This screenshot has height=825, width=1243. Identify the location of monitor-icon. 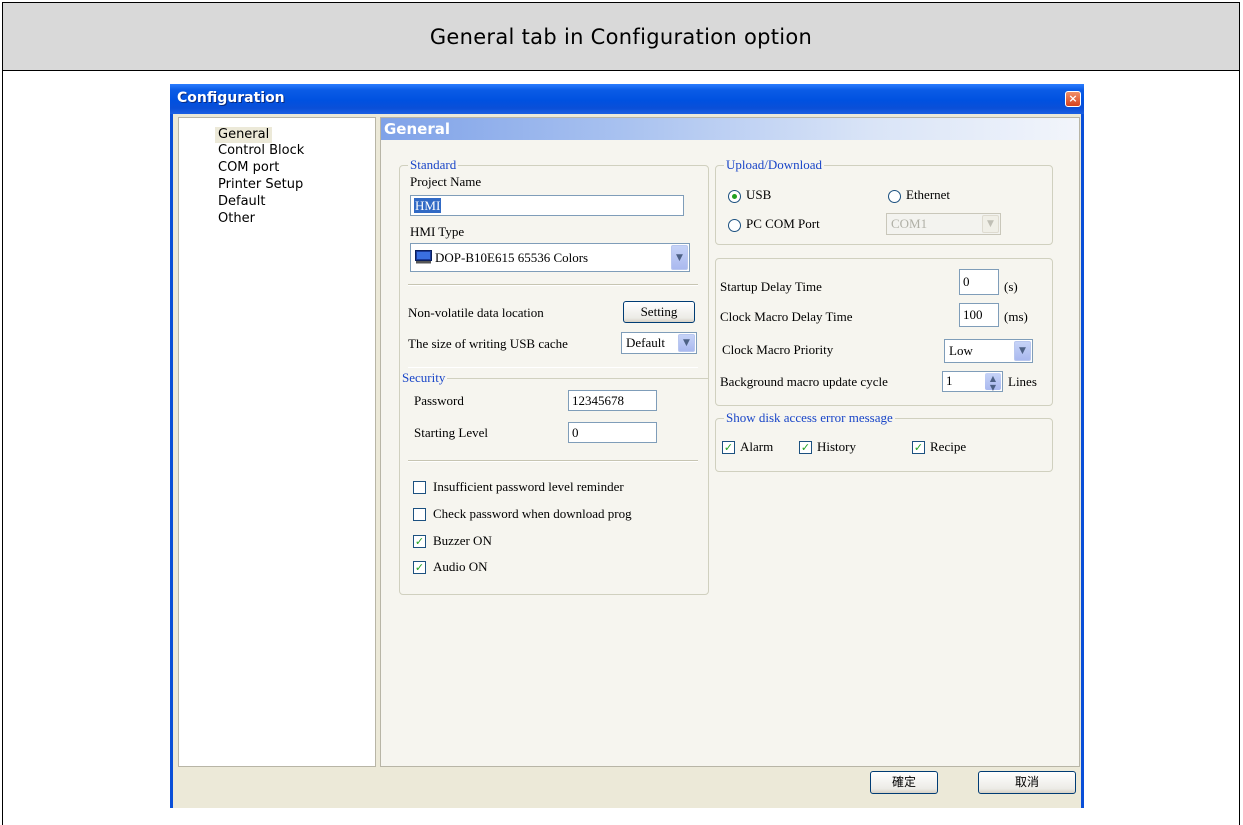
(423, 257).